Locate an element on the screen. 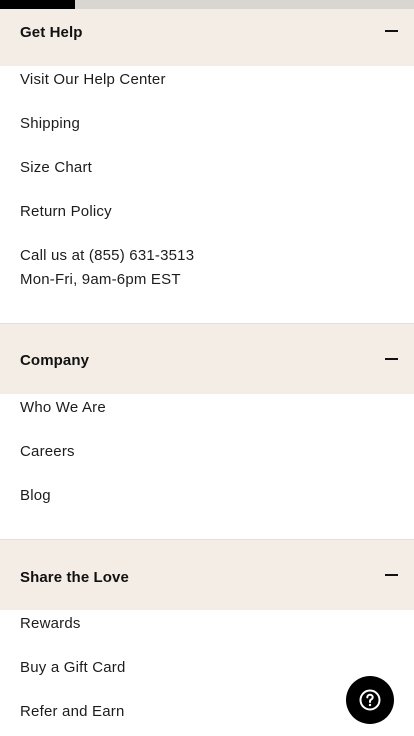 This screenshot has width=414, height=736. help-chat-button is located at coordinates (370, 700).